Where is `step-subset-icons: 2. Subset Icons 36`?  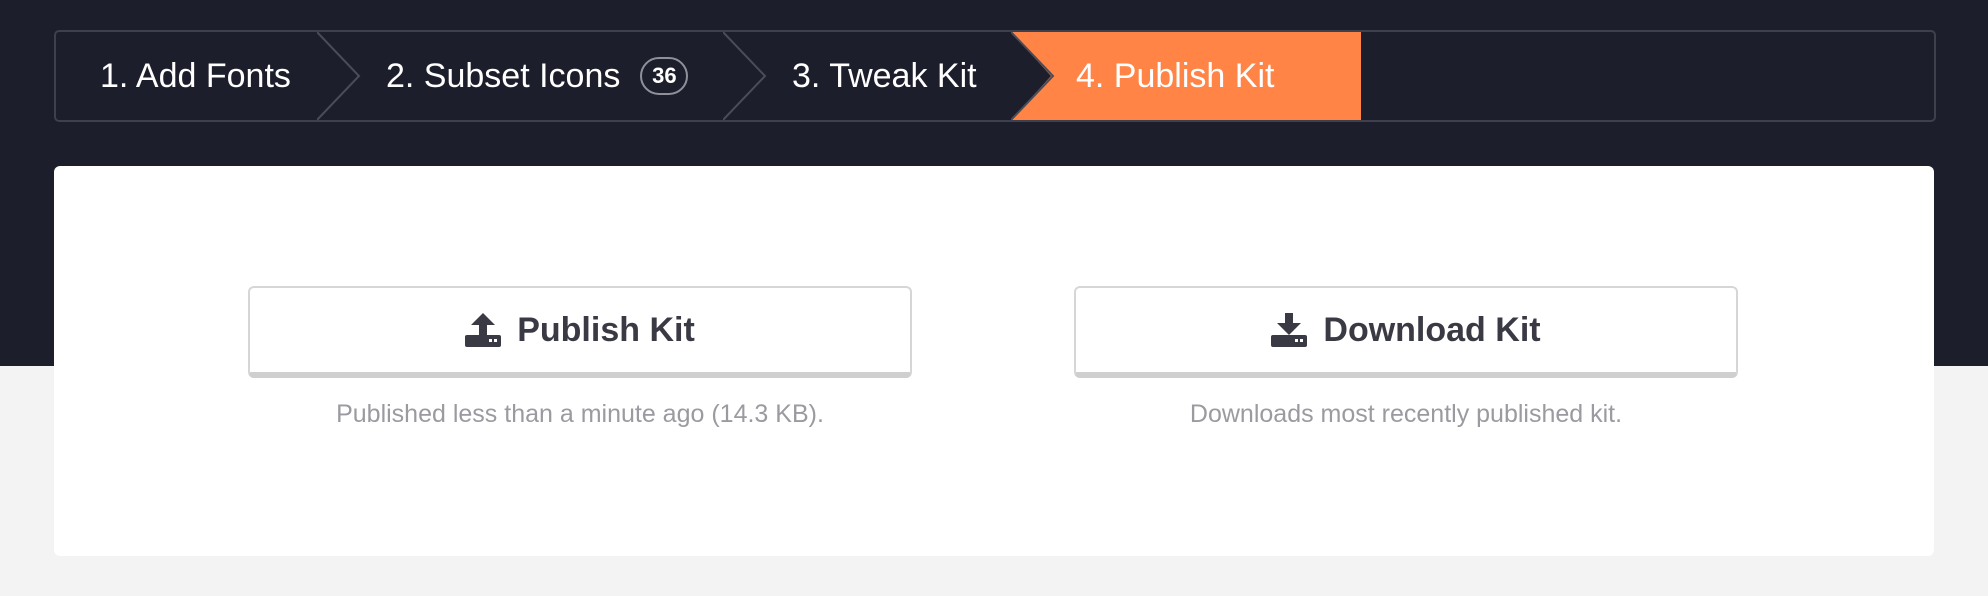 step-subset-icons: 2. Subset Icons 36 is located at coordinates (537, 76).